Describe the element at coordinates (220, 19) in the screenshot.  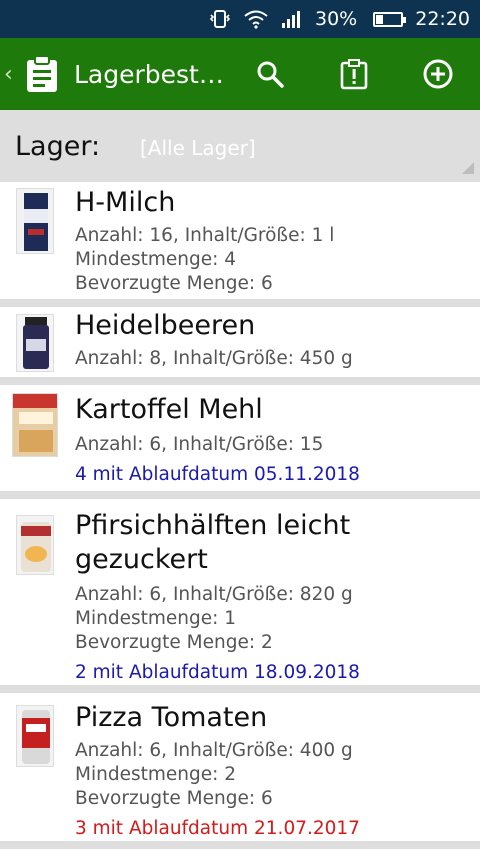
I see `vibrate-icon` at that location.